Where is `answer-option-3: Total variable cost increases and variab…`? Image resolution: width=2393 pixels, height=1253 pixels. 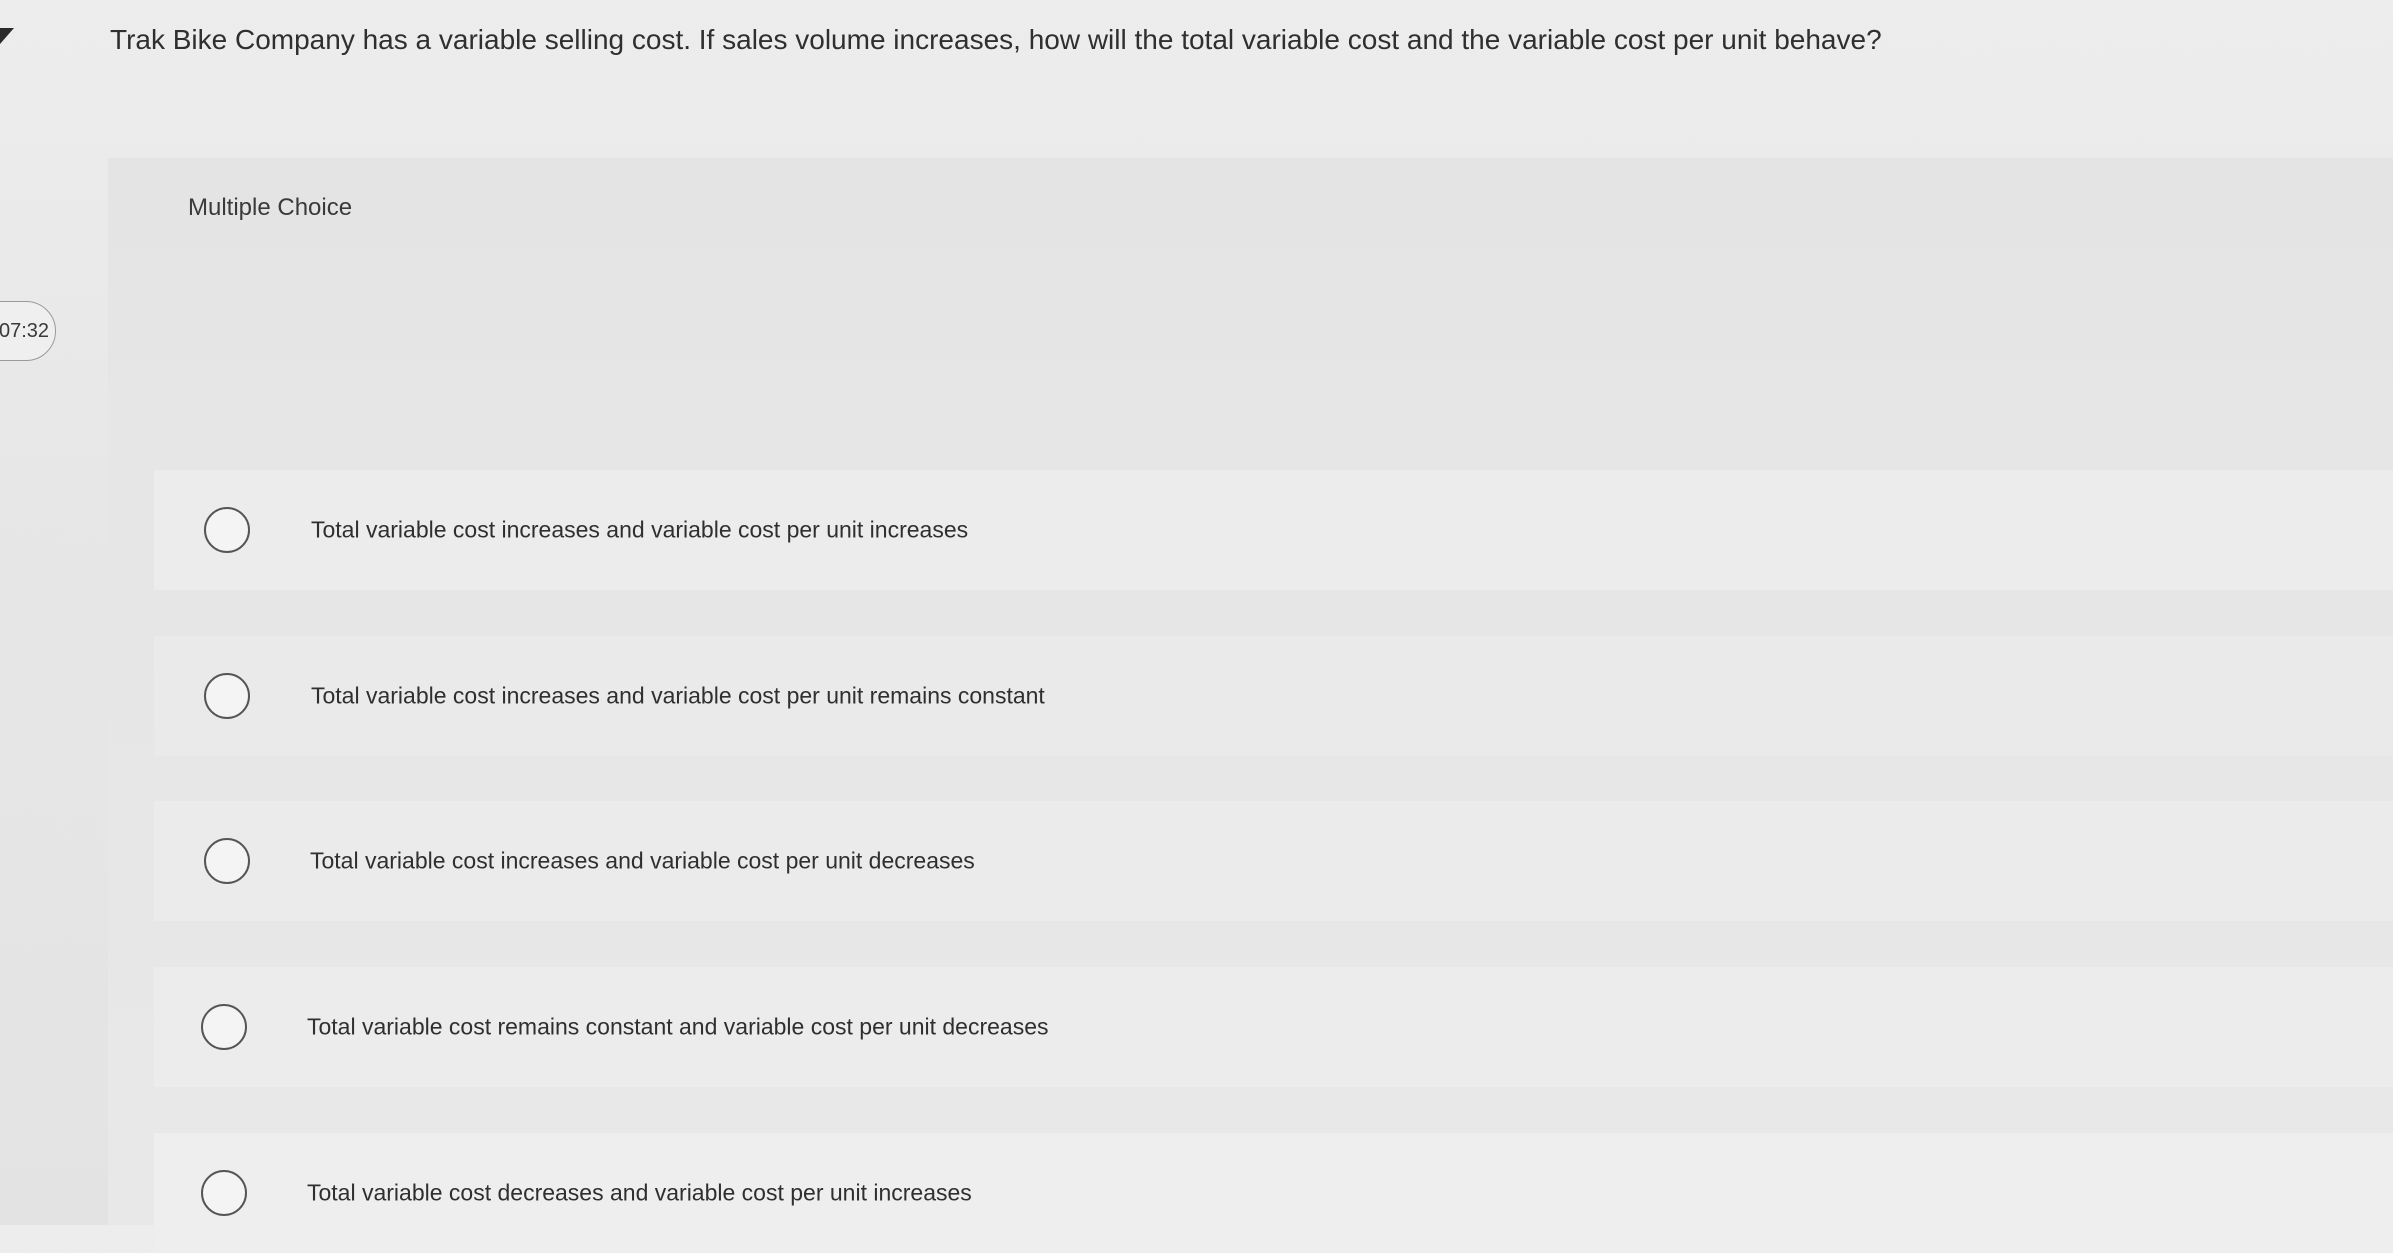 answer-option-3: Total variable cost increases and variab… is located at coordinates (1273, 861).